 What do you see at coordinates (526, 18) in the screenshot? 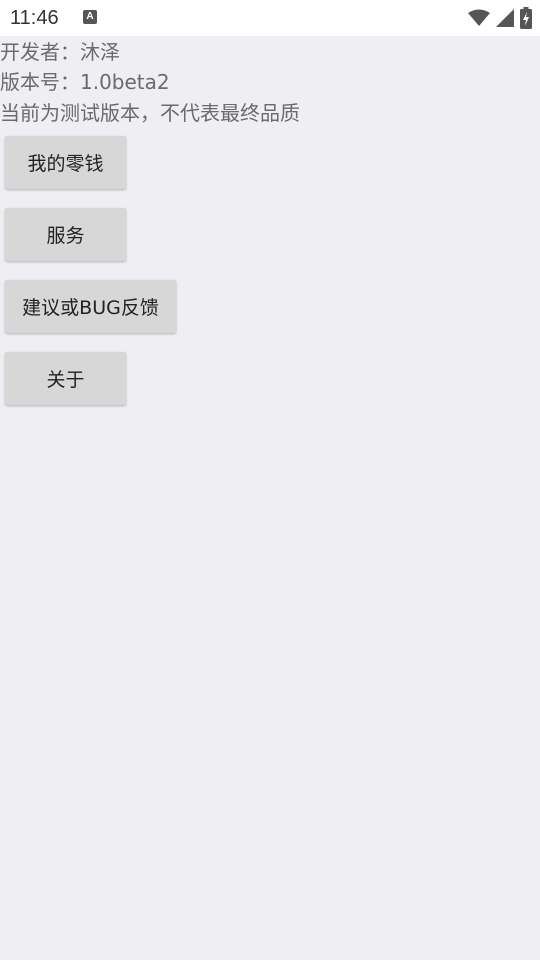
I see `battery-charging-icon` at bounding box center [526, 18].